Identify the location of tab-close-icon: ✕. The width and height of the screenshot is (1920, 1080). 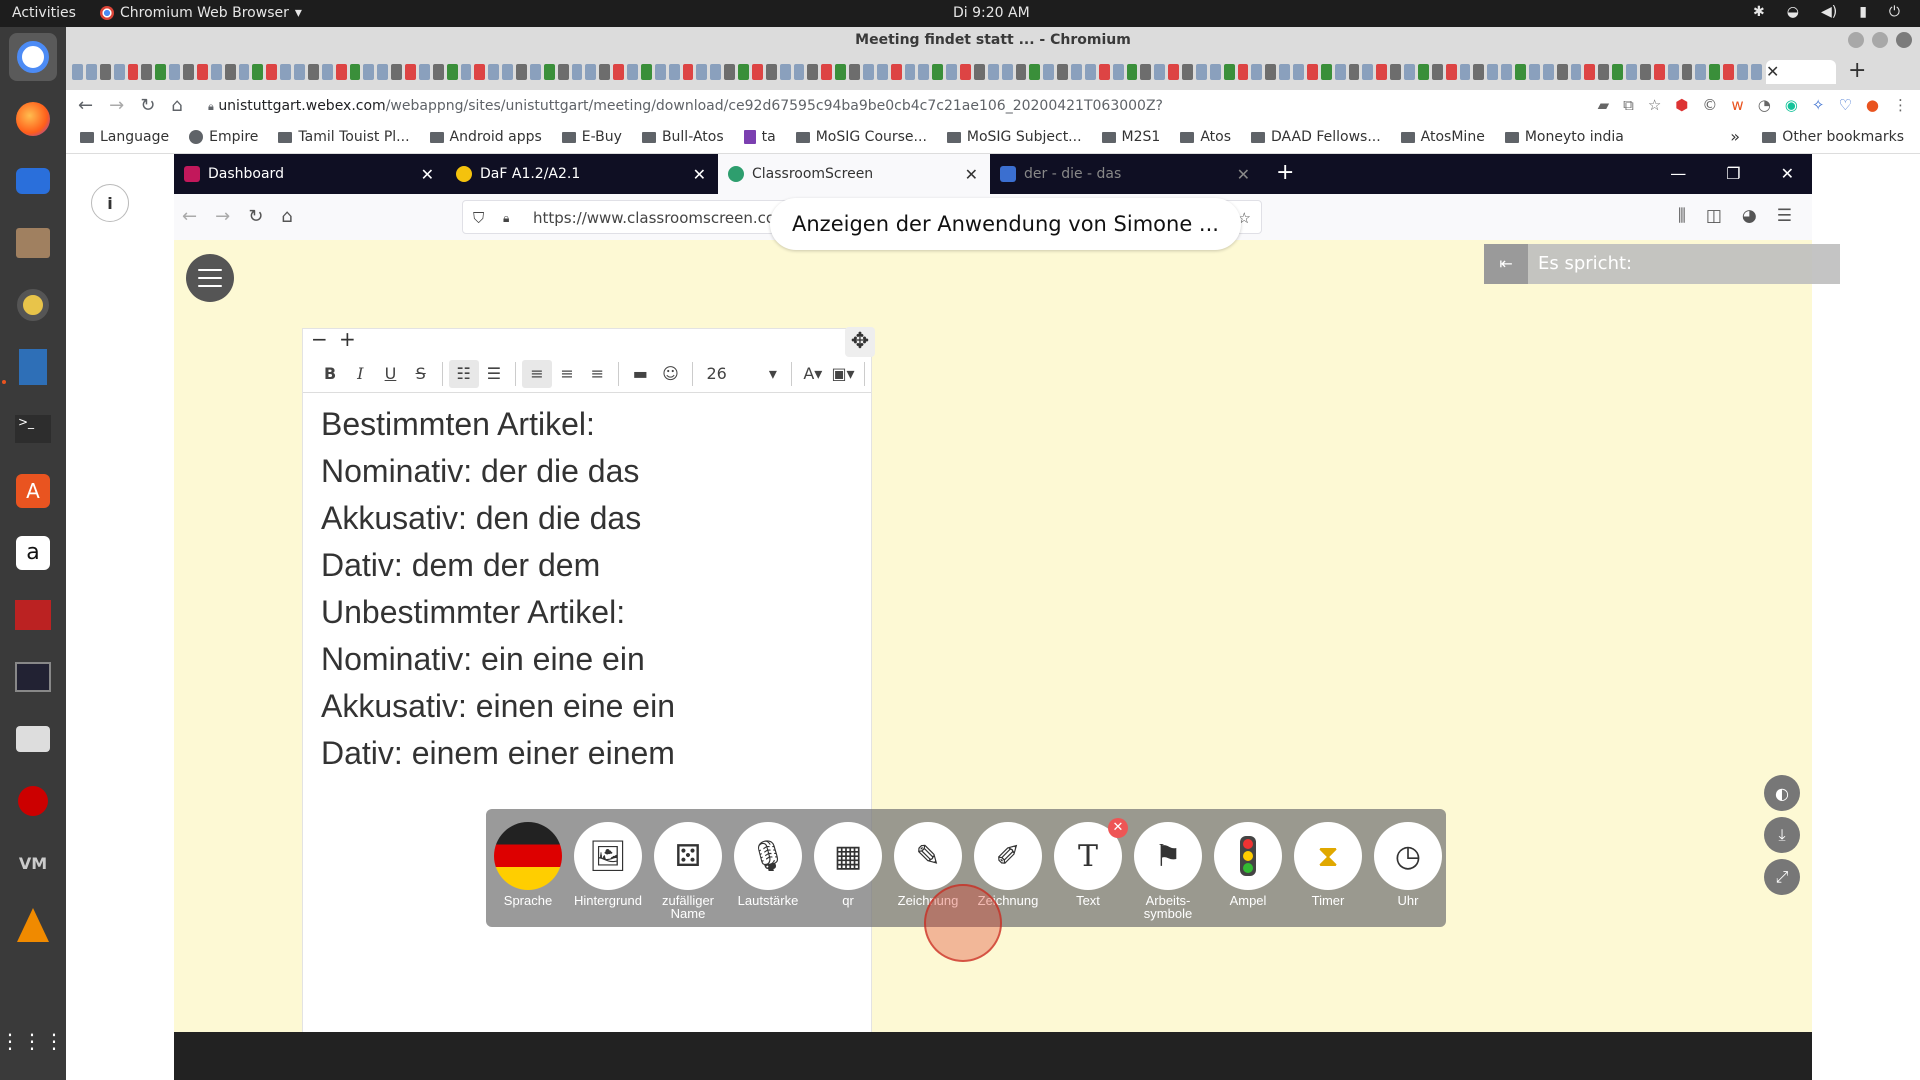
(427, 174).